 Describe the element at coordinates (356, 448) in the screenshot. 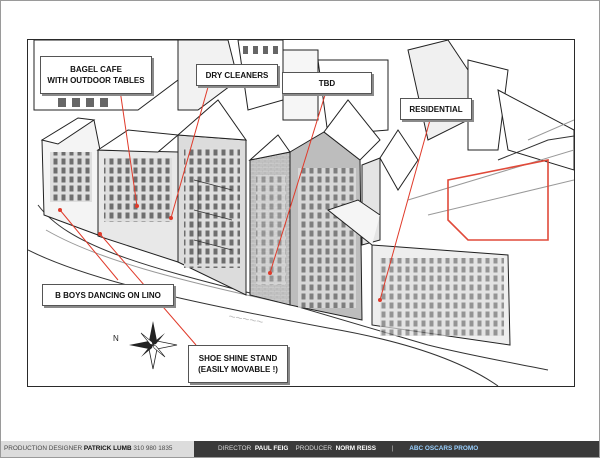

I see `producer-name: NORM REISS` at that location.